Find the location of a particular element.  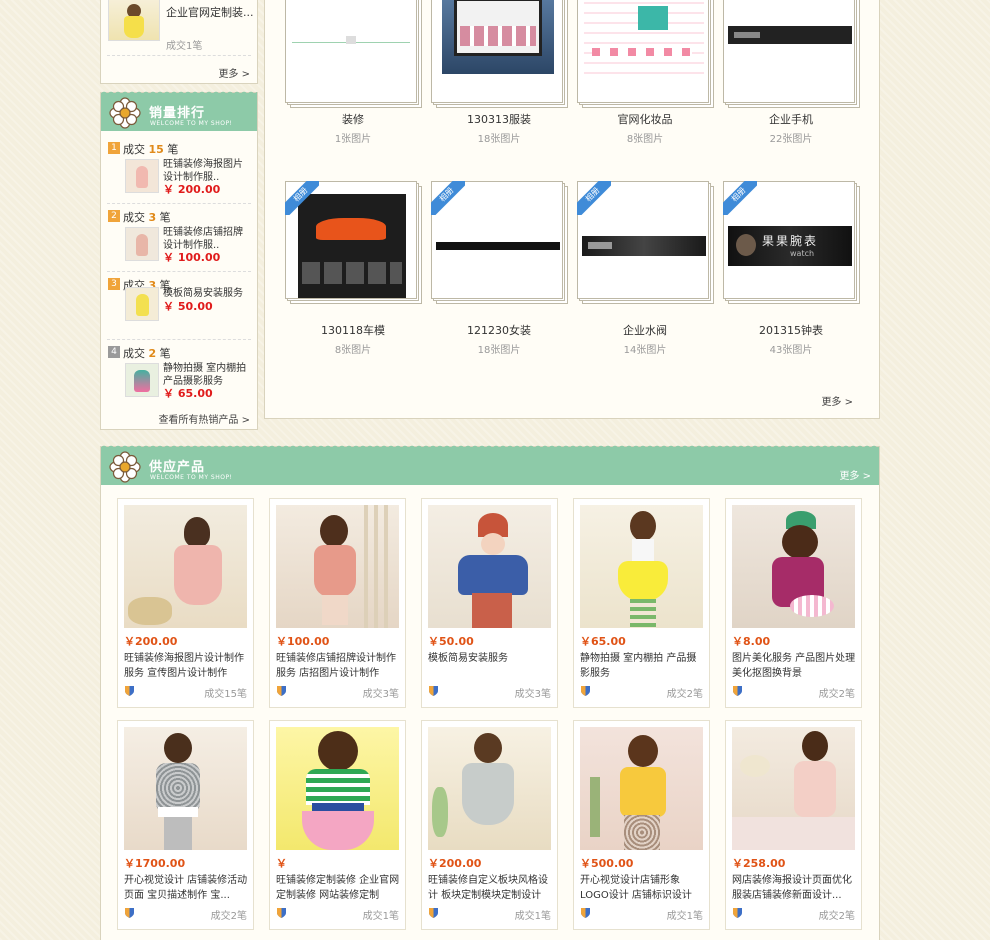

rank-badge: 2 is located at coordinates (114, 216).